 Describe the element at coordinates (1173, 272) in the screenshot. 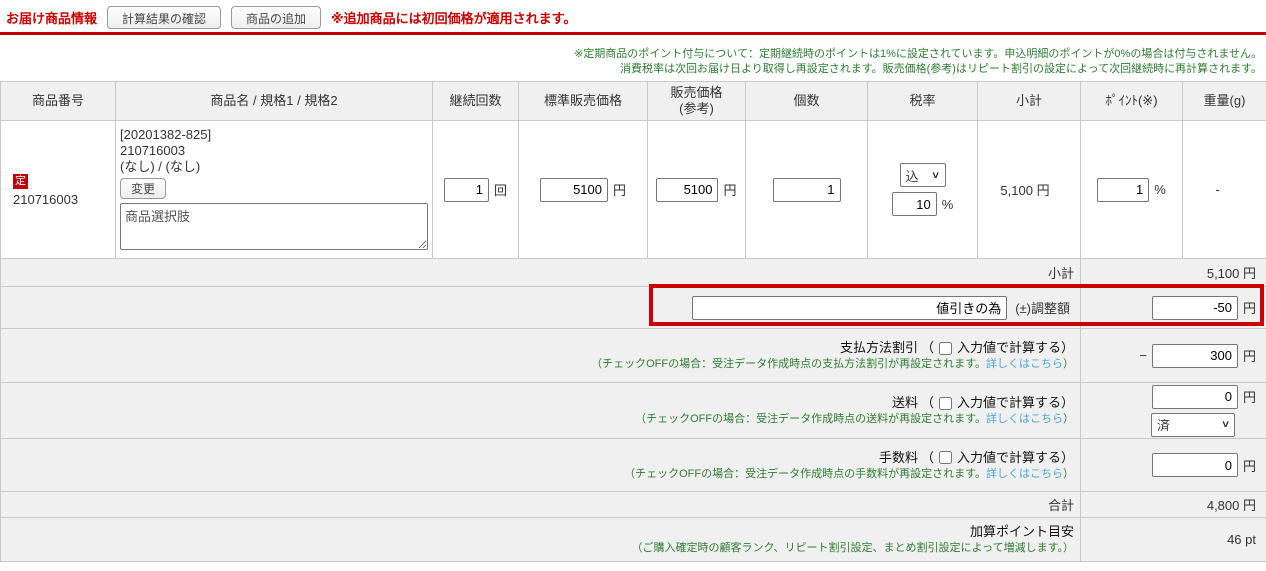

I see `subtotal-value: 5,100 円` at that location.